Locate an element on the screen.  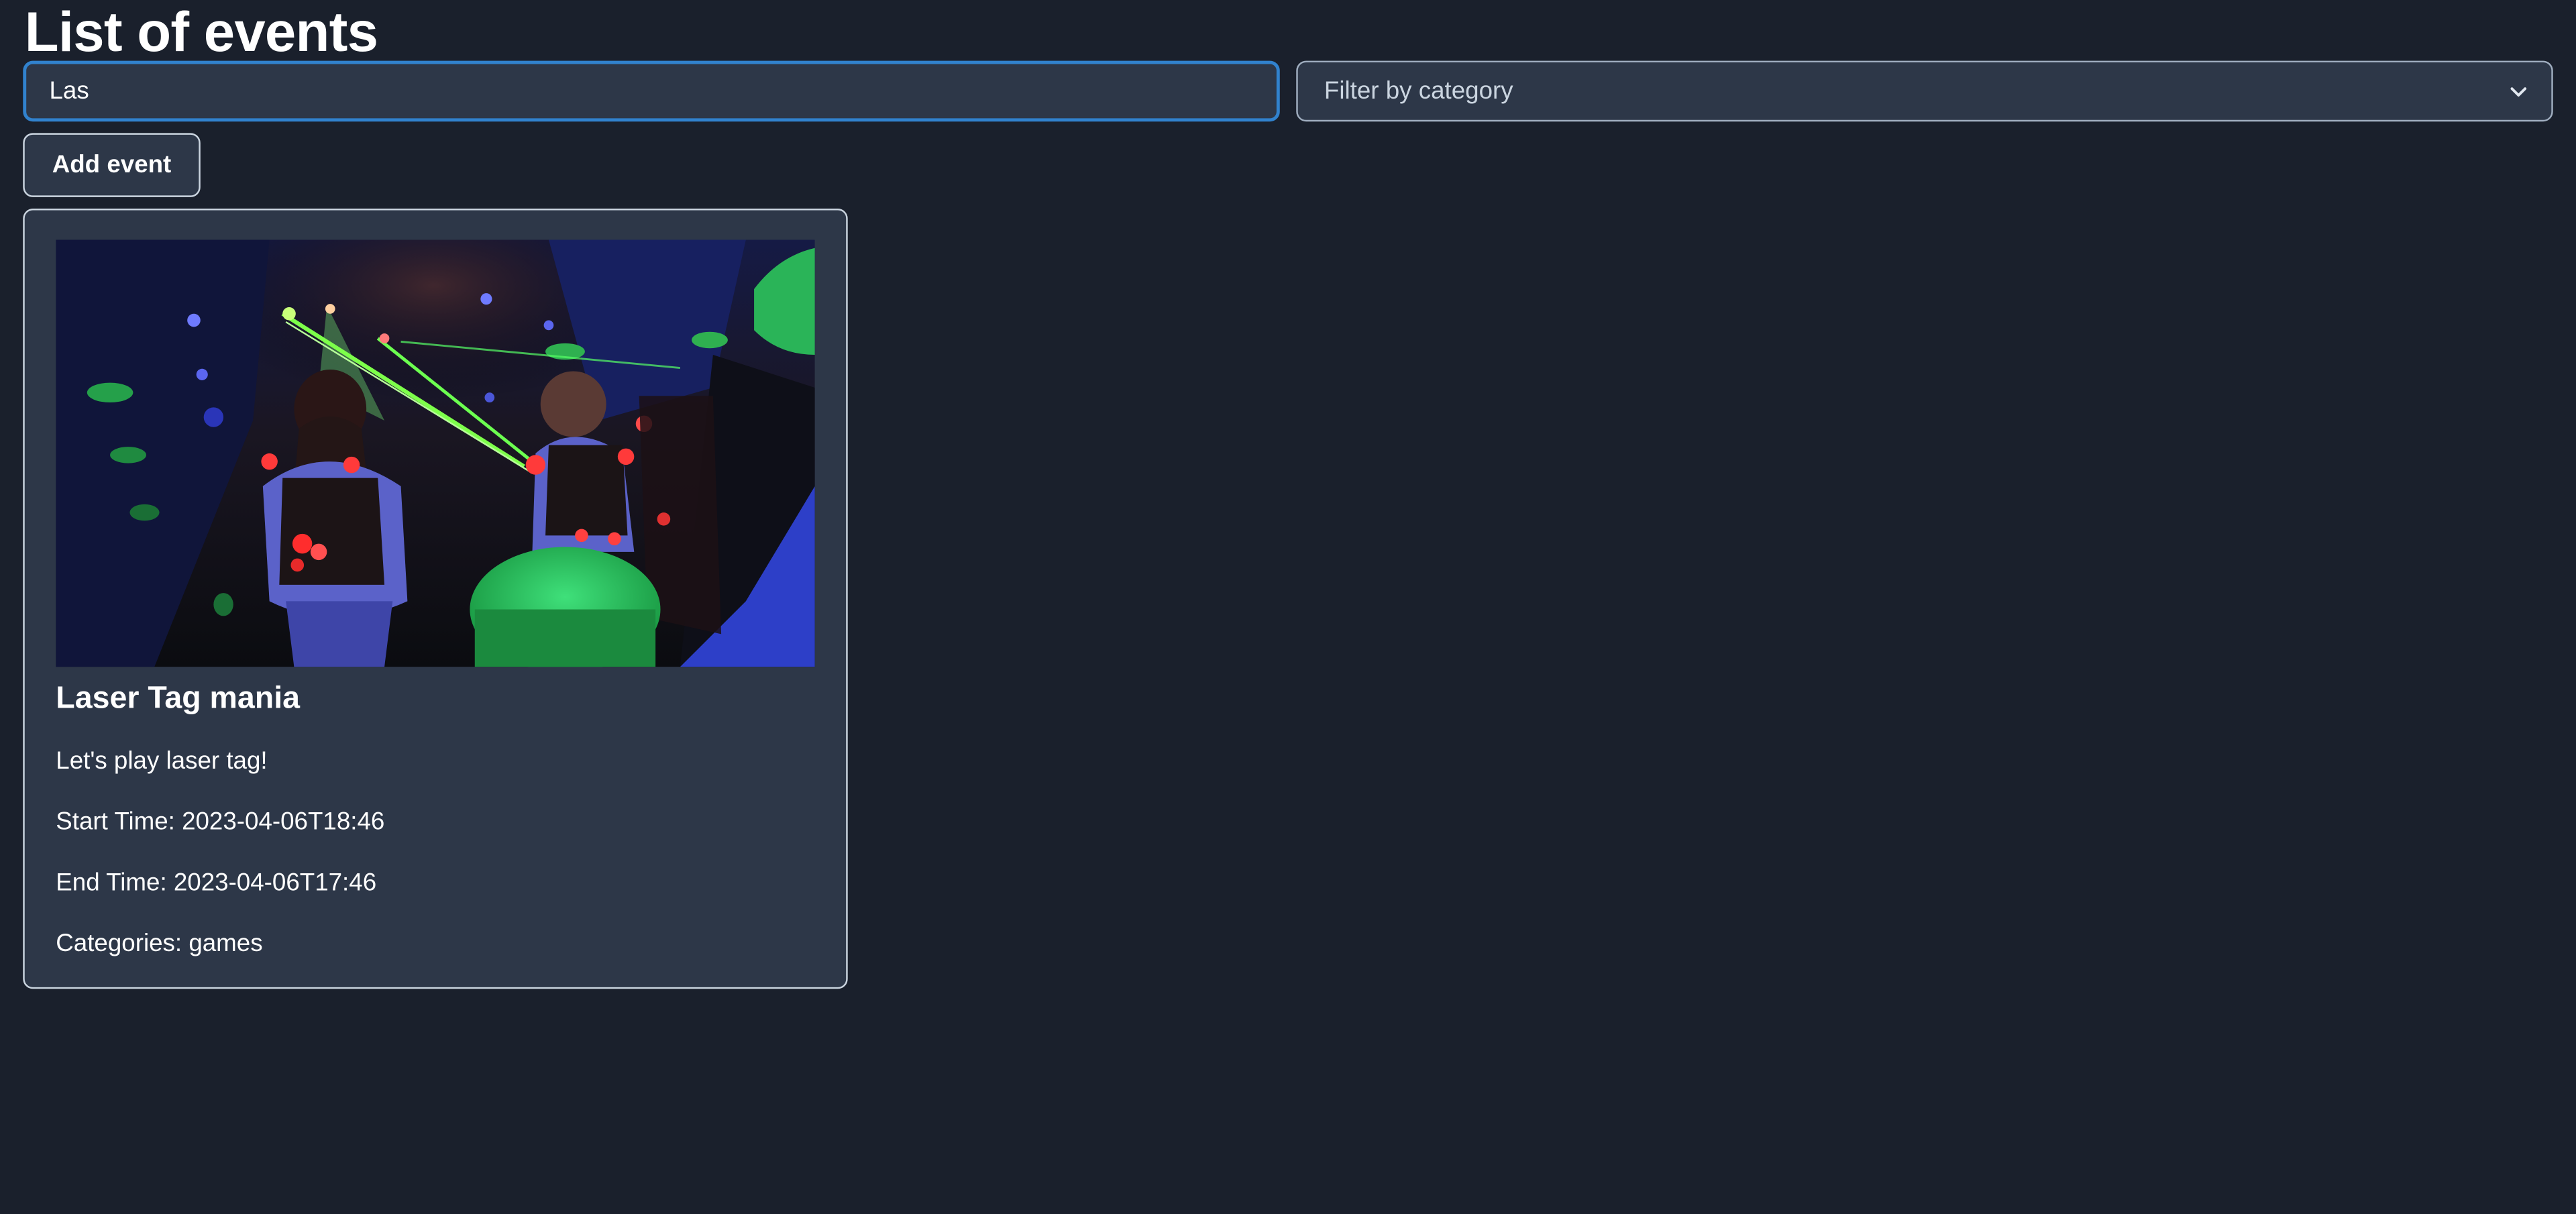
search-input is located at coordinates (651, 91).